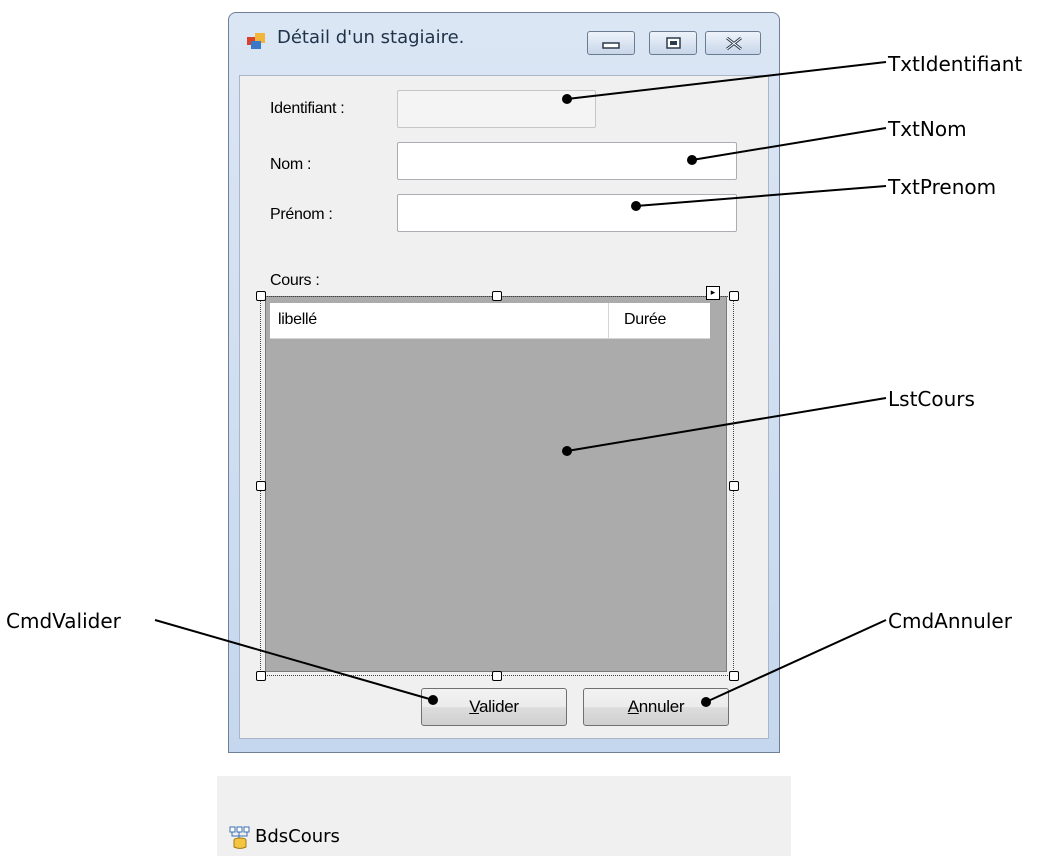 Image resolution: width=1056 pixels, height=856 pixels. I want to click on bindingsource-label: BdsCours, so click(297, 836).